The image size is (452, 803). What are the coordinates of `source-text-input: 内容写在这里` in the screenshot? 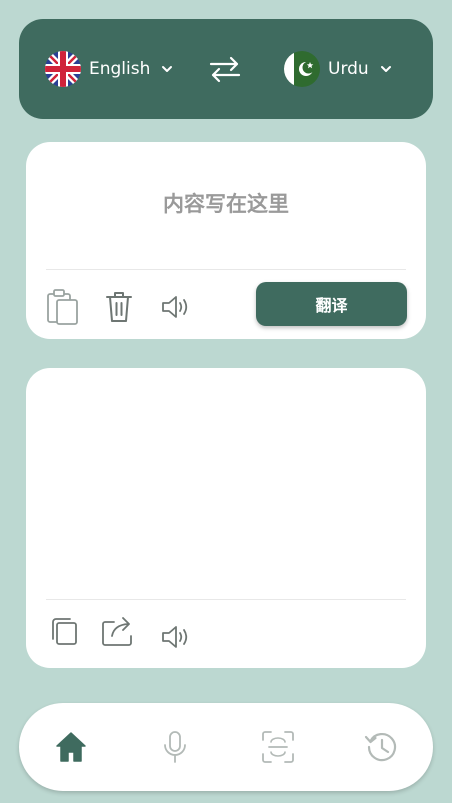 It's located at (226, 203).